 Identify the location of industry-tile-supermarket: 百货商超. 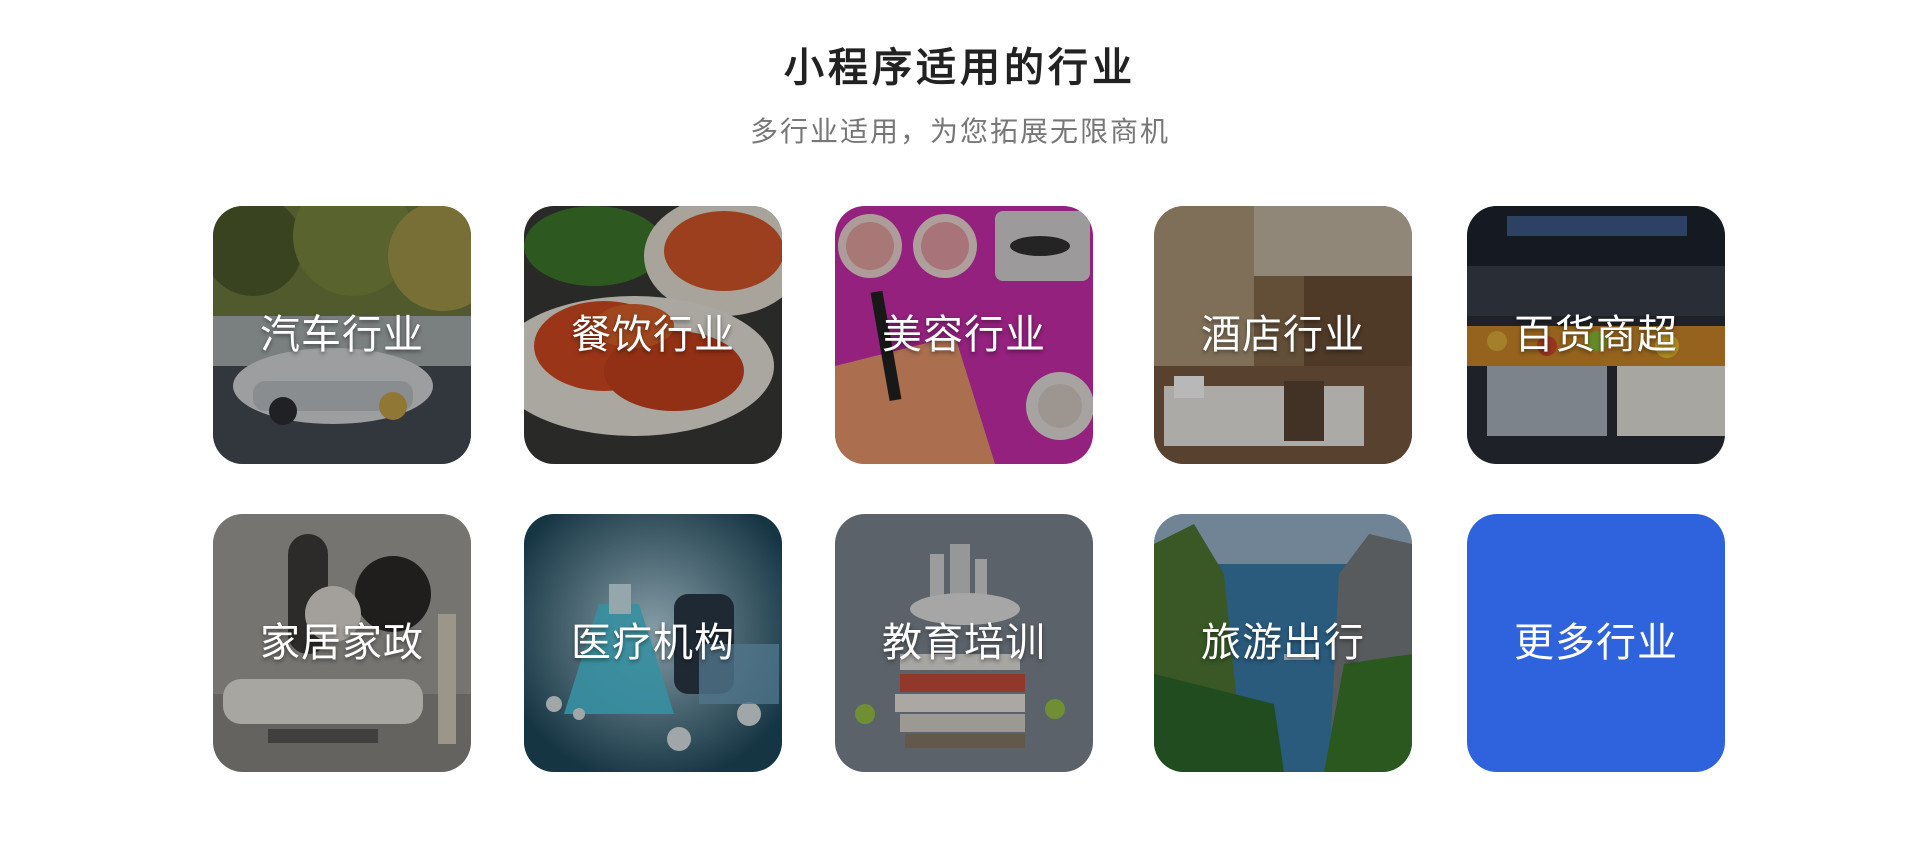
(1596, 335).